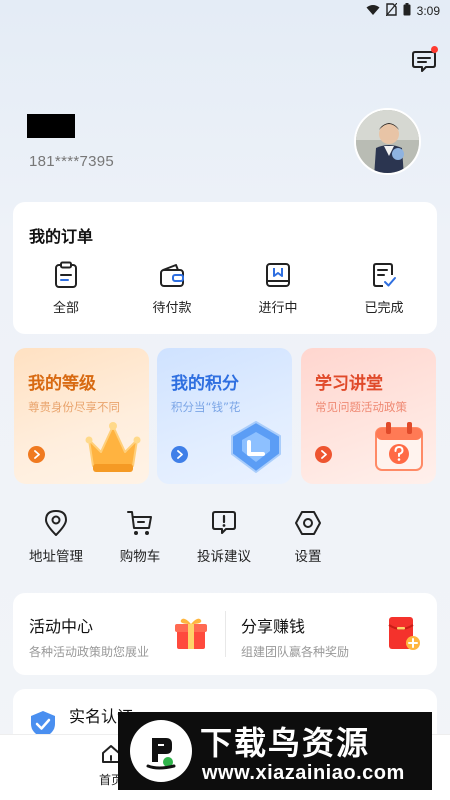 The height and width of the screenshot is (800, 450). What do you see at coordinates (113, 449) in the screenshot?
I see `crown-icon` at bounding box center [113, 449].